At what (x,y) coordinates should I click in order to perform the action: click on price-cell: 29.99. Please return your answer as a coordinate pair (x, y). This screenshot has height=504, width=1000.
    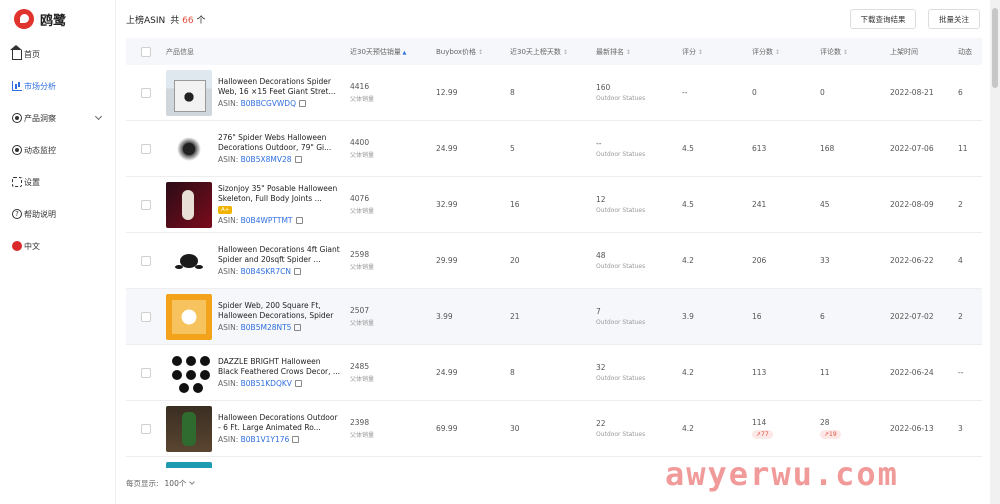
    Looking at the image, I should click on (447, 260).